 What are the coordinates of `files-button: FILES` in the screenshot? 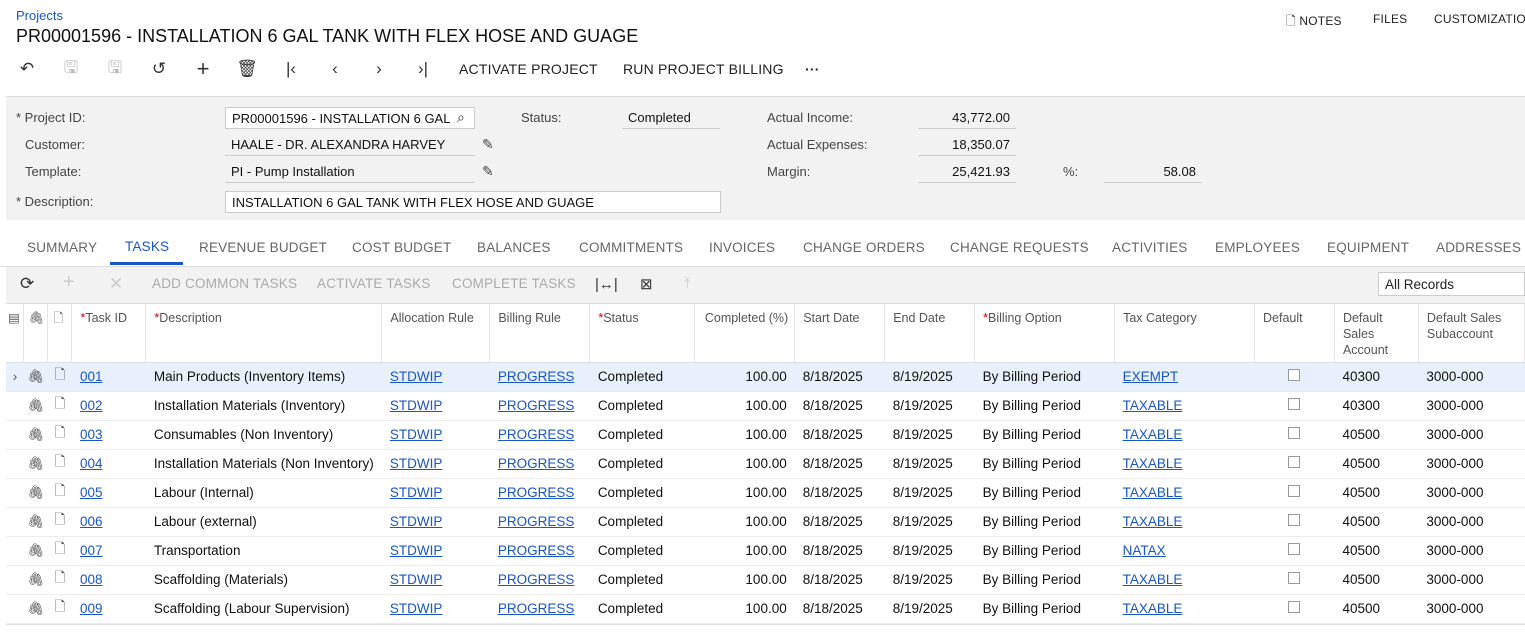 It's located at (1390, 19).